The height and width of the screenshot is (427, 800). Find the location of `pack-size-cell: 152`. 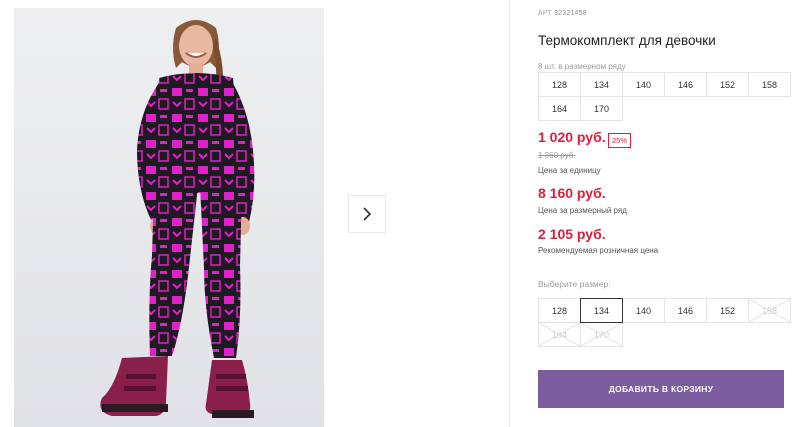

pack-size-cell: 152 is located at coordinates (727, 84).